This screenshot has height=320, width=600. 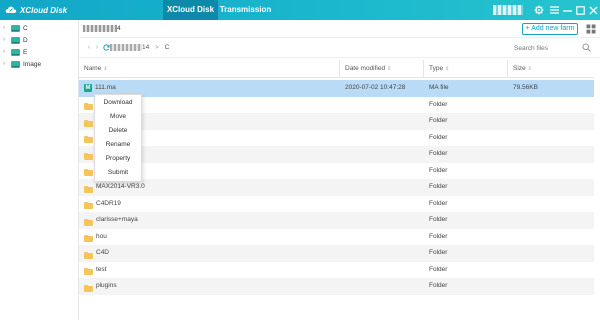 What do you see at coordinates (598, 199) in the screenshot?
I see `vertical-scrollbar` at bounding box center [598, 199].